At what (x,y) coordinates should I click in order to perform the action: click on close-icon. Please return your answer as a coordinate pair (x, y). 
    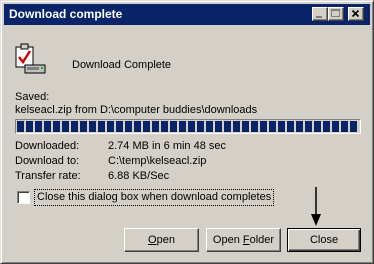
    Looking at the image, I should click on (355, 13).